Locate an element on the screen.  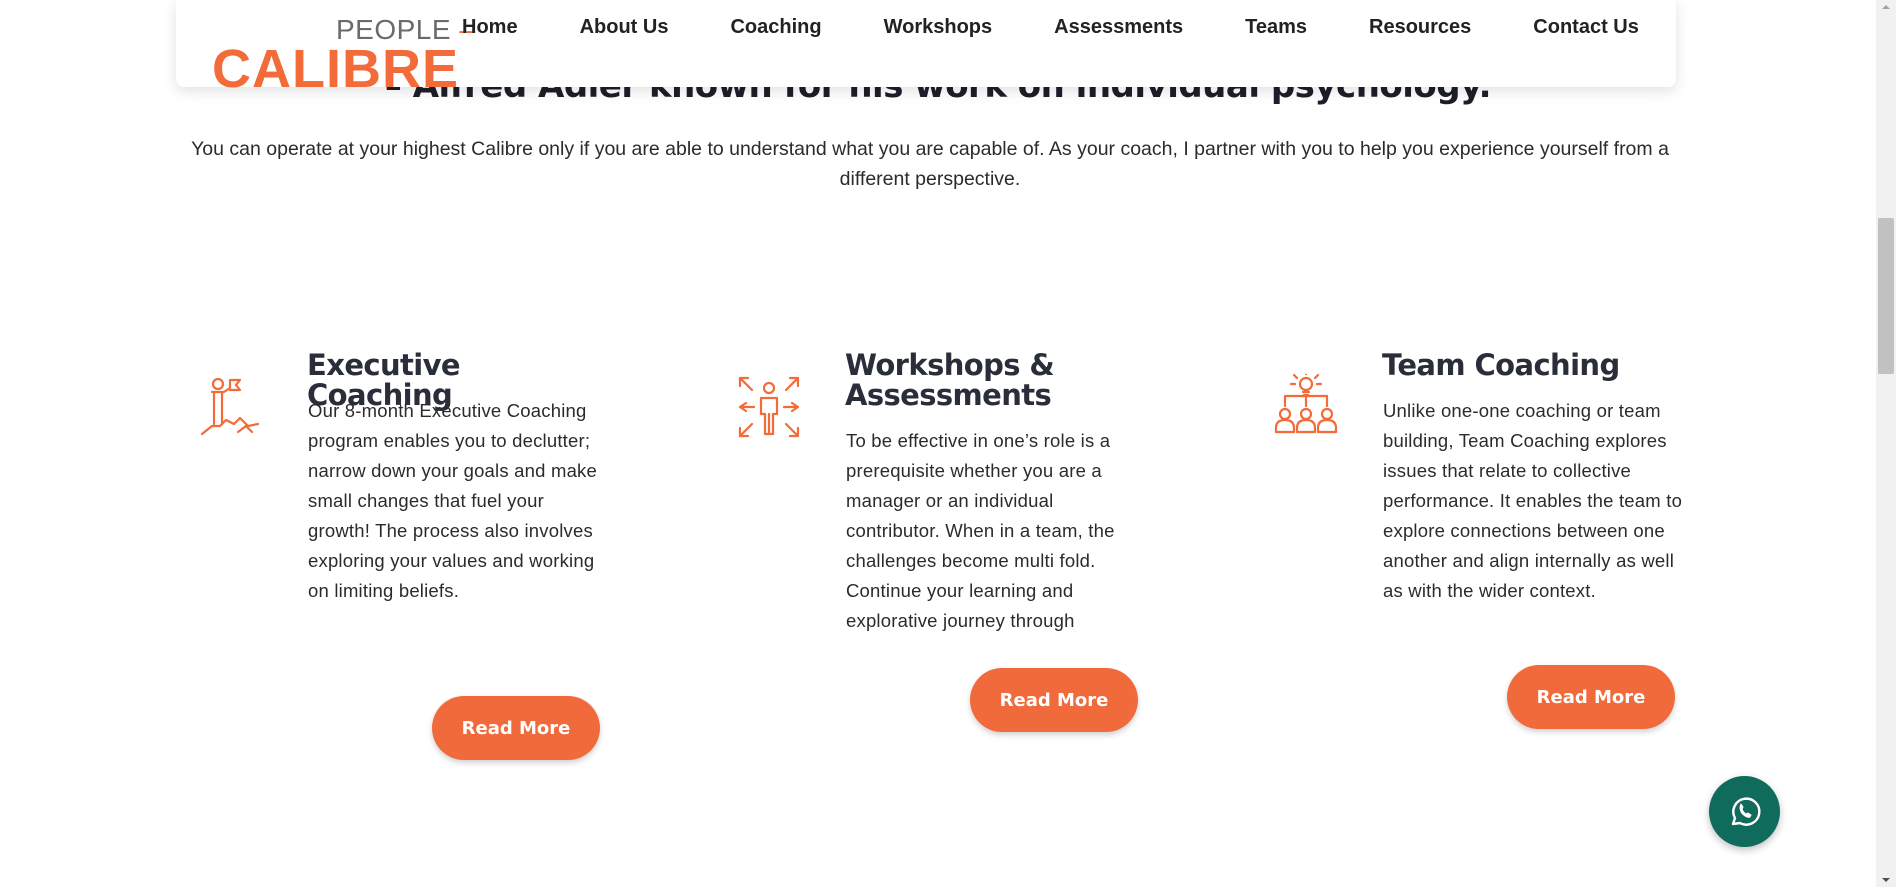
scrollbar-thumb is located at coordinates (1886, 296).